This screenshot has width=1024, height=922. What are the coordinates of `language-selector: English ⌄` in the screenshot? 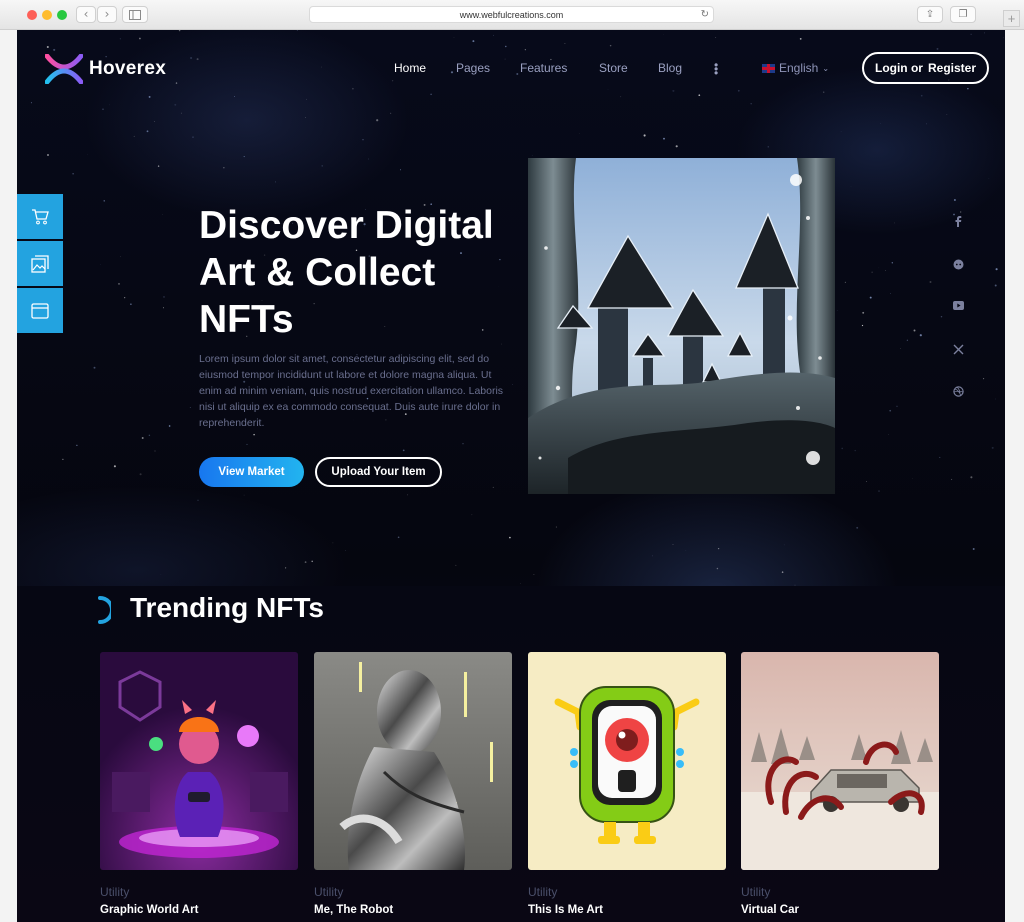 It's located at (795, 68).